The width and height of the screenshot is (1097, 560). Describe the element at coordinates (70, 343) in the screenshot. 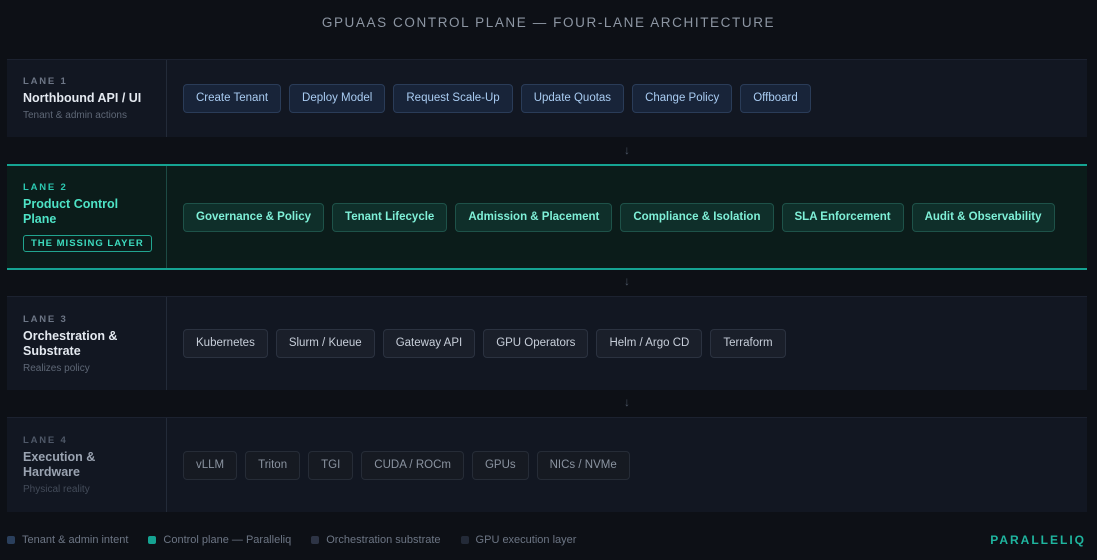

I see `lane-3-name: Orchestration & Substrate` at that location.